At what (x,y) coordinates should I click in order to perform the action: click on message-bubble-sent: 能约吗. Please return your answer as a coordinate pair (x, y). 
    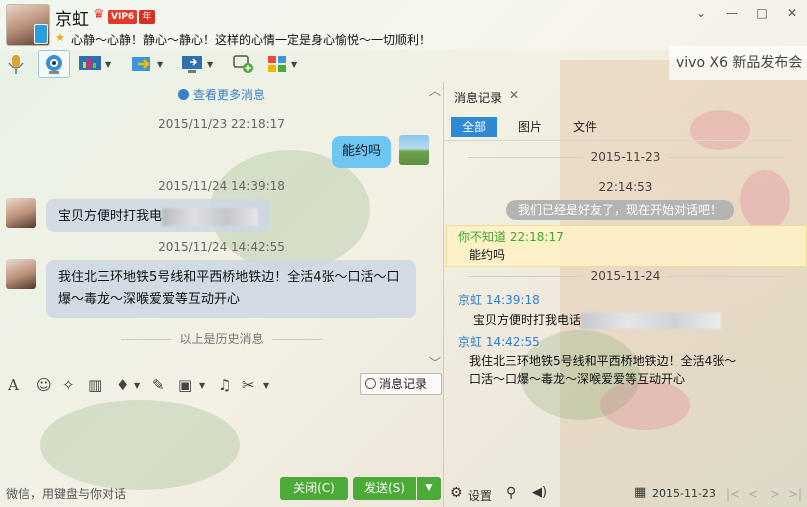
    Looking at the image, I should click on (362, 152).